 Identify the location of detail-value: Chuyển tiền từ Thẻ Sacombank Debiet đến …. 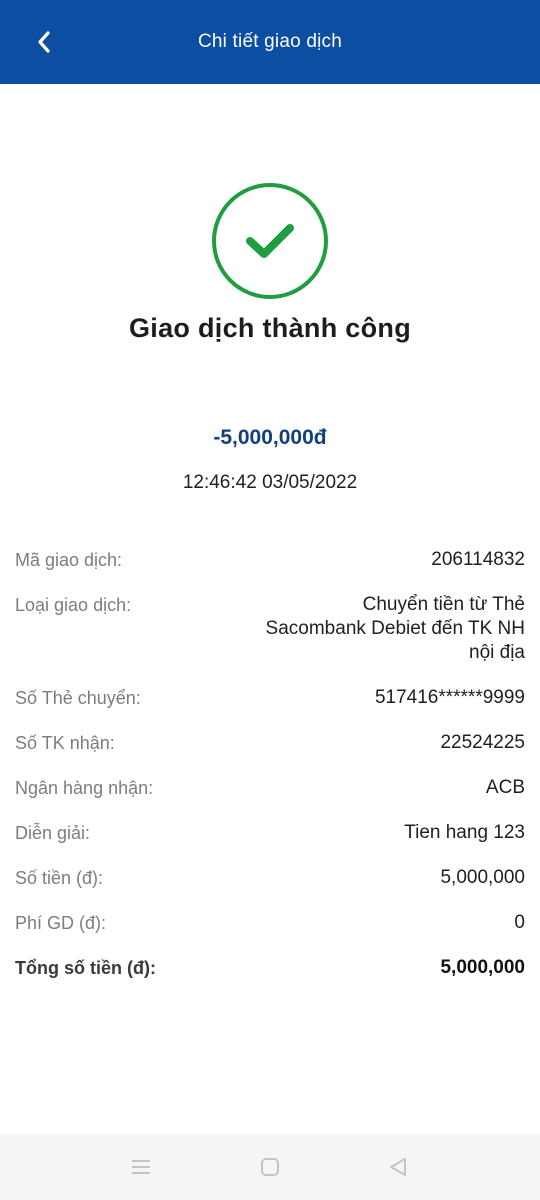
(395, 628).